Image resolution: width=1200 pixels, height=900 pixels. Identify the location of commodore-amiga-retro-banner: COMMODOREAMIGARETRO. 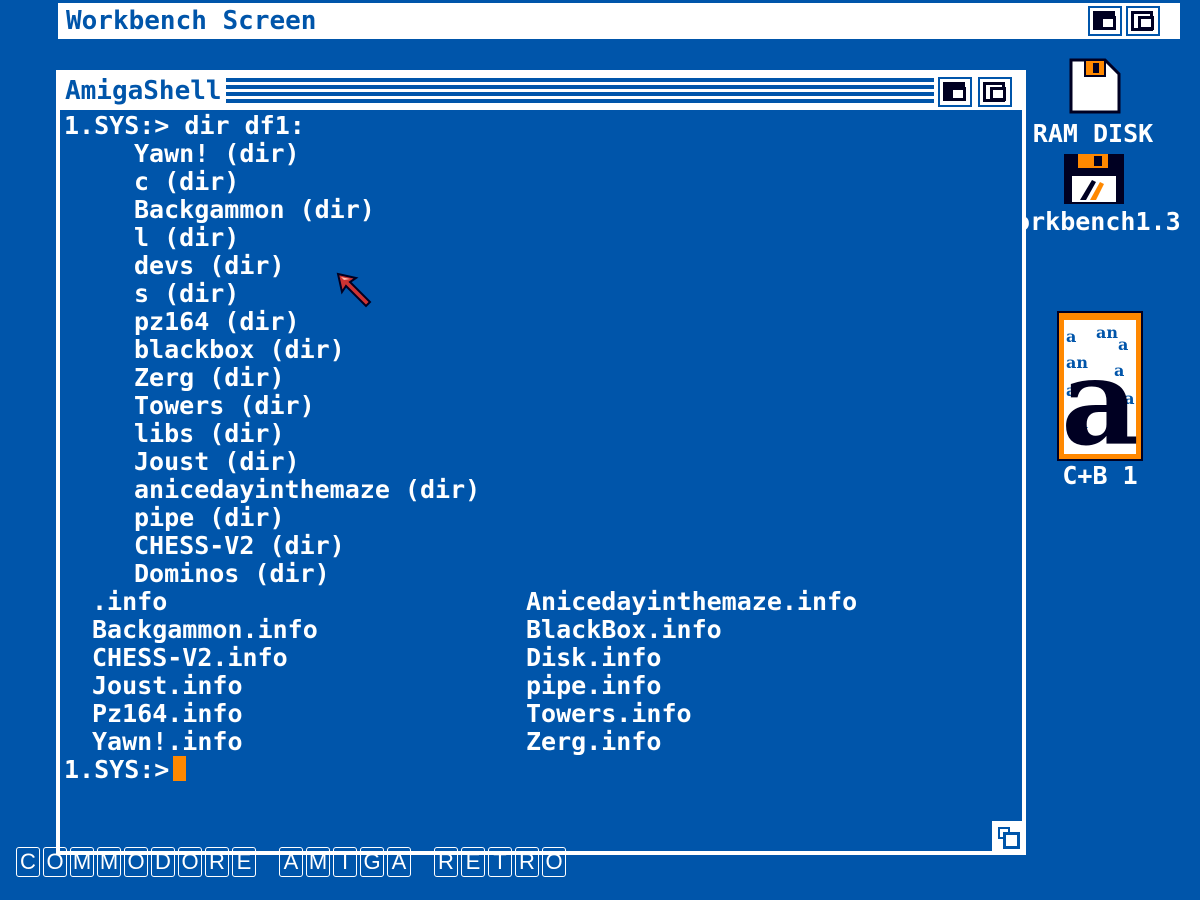
(302, 864).